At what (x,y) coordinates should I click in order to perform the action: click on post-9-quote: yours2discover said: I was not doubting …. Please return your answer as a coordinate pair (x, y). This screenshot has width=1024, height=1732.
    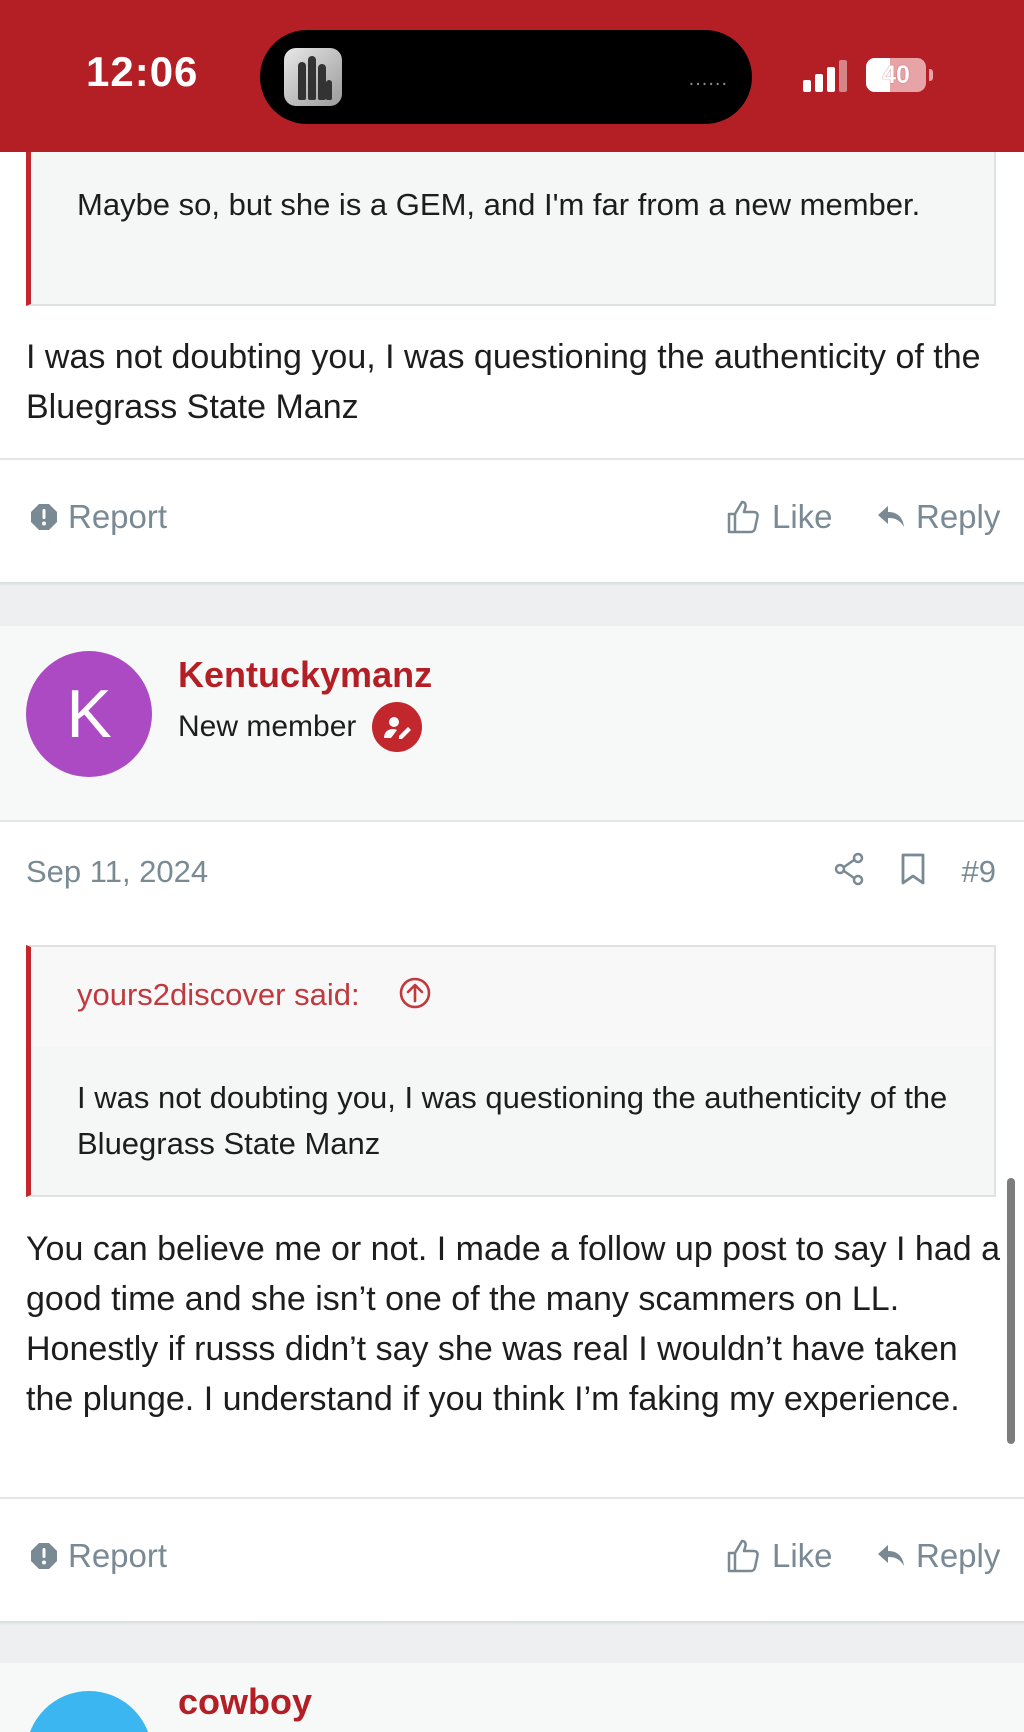
    Looking at the image, I should click on (511, 1071).